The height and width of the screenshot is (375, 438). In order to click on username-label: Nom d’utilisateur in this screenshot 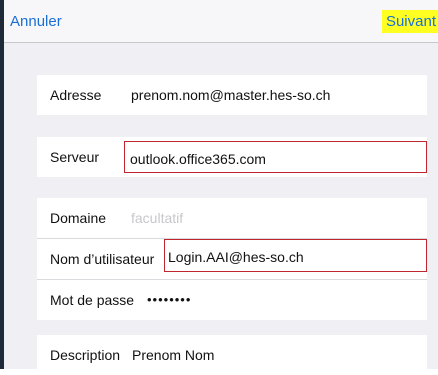, I will do `click(102, 259)`.